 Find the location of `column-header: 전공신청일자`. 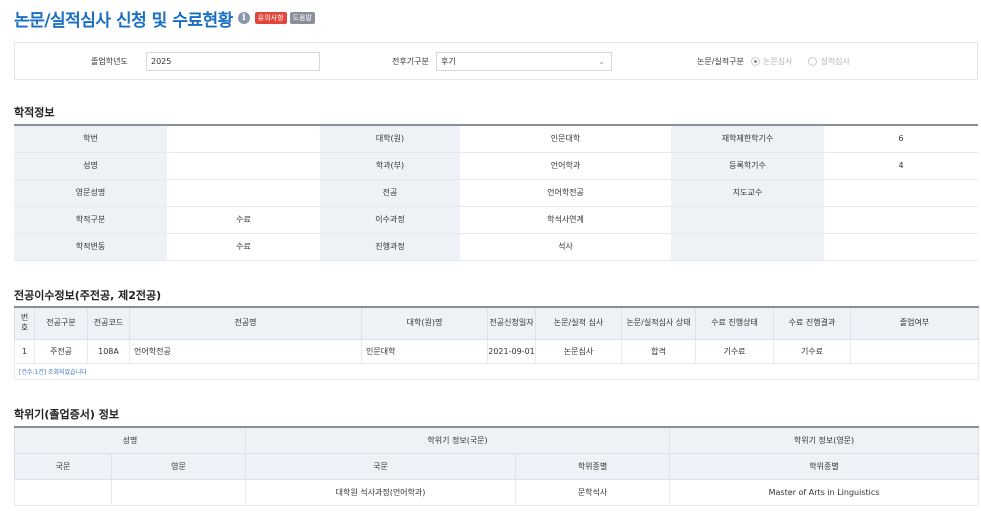

column-header: 전공신청일자 is located at coordinates (511, 323).